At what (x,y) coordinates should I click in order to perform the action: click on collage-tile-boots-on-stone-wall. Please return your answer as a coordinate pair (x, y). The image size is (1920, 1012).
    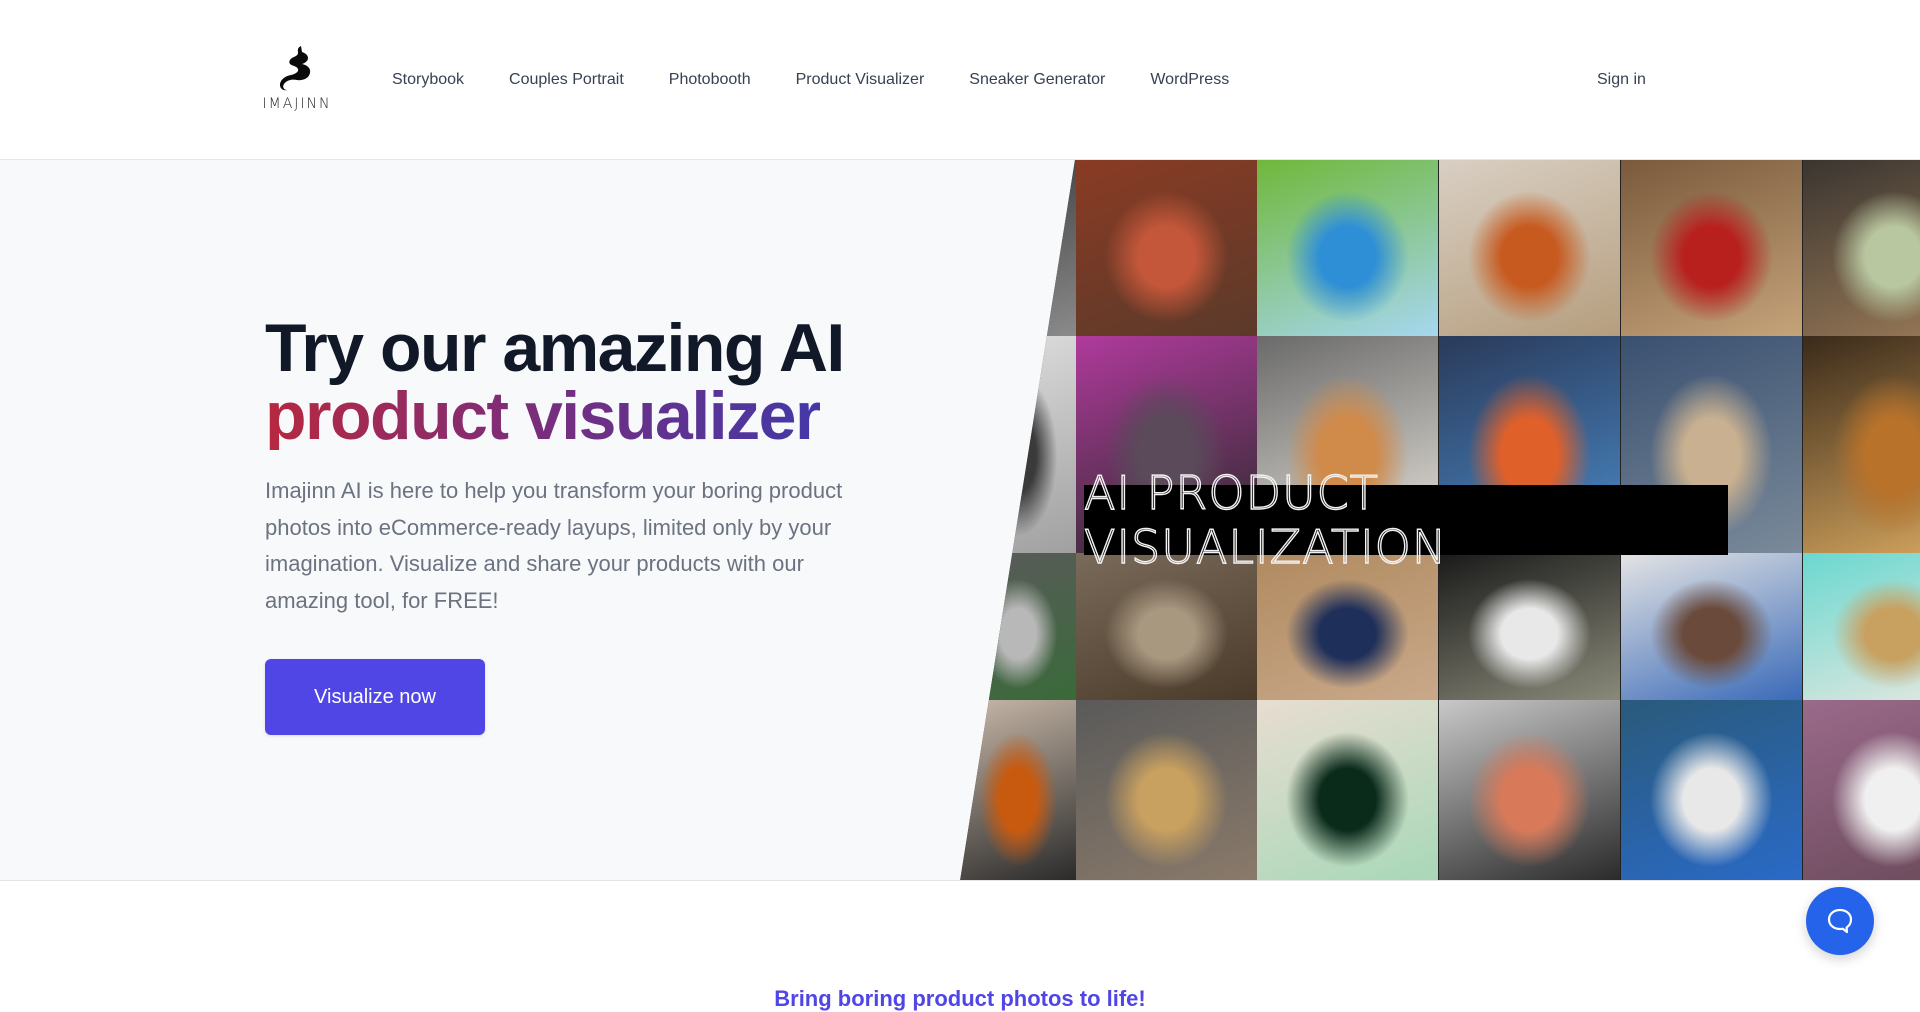
    Looking at the image, I should click on (1166, 626).